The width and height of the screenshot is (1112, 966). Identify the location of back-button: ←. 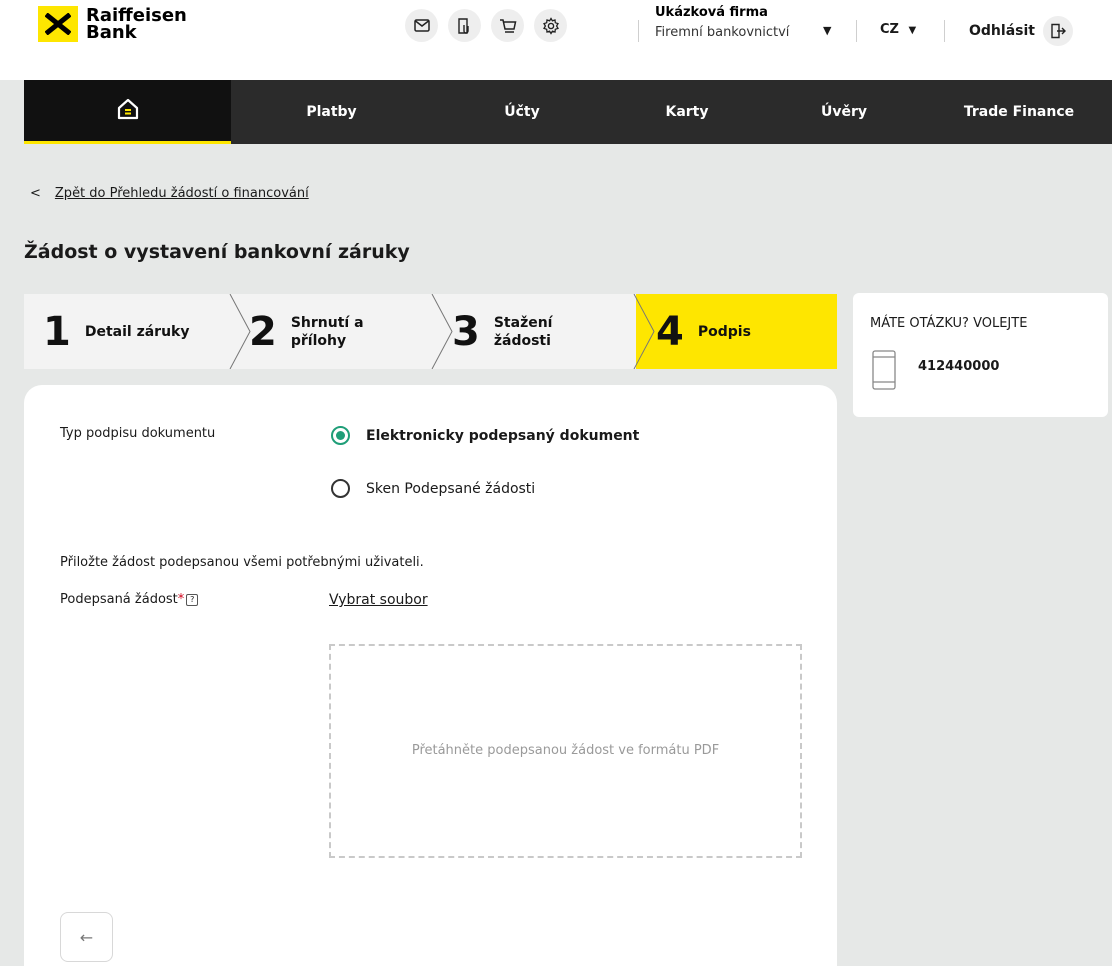
(86, 937).